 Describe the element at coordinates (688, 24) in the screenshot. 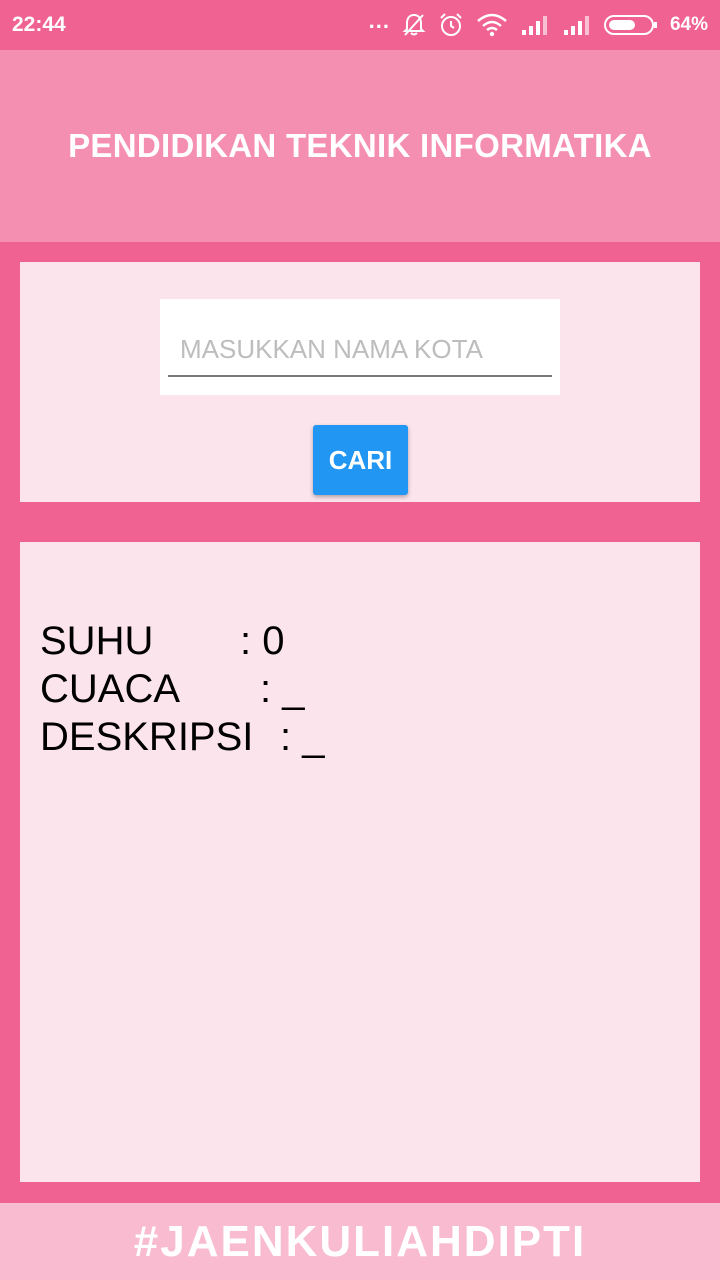

I see `battery-percent: 64%` at that location.